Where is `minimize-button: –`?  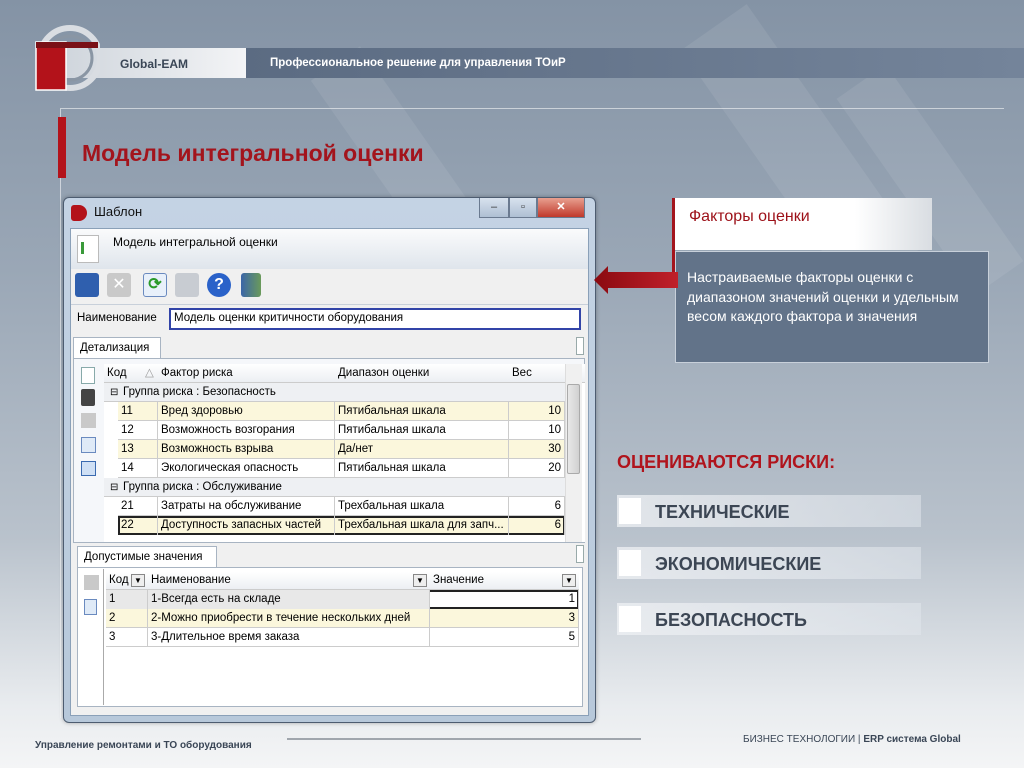 minimize-button: – is located at coordinates (494, 208).